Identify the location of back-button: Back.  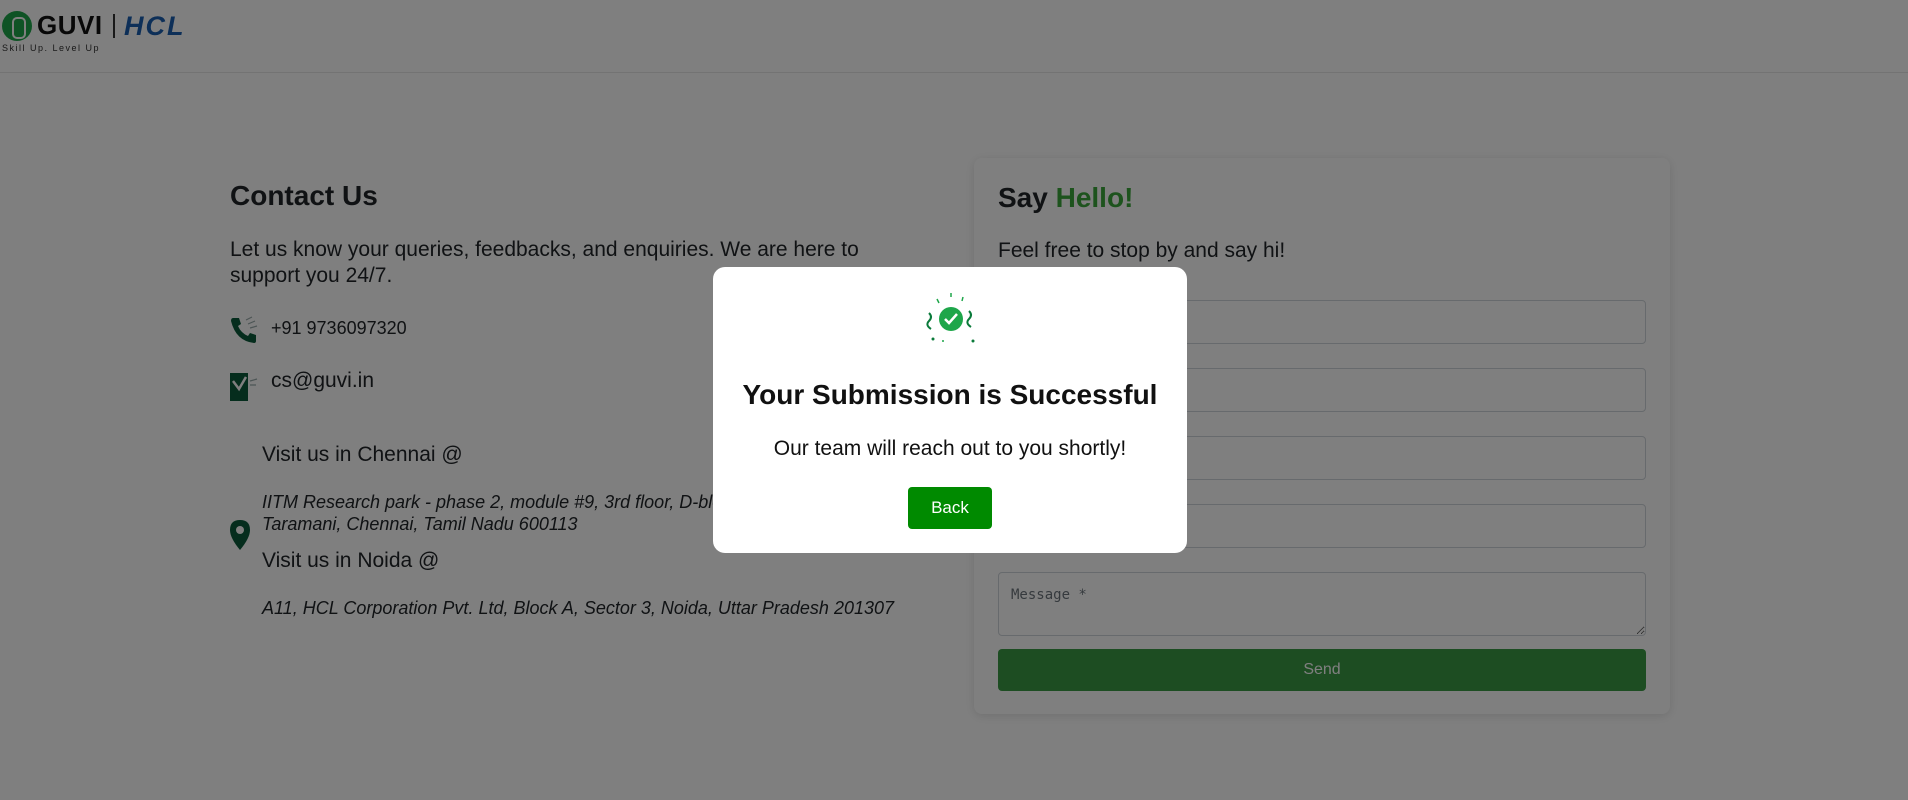
(950, 508).